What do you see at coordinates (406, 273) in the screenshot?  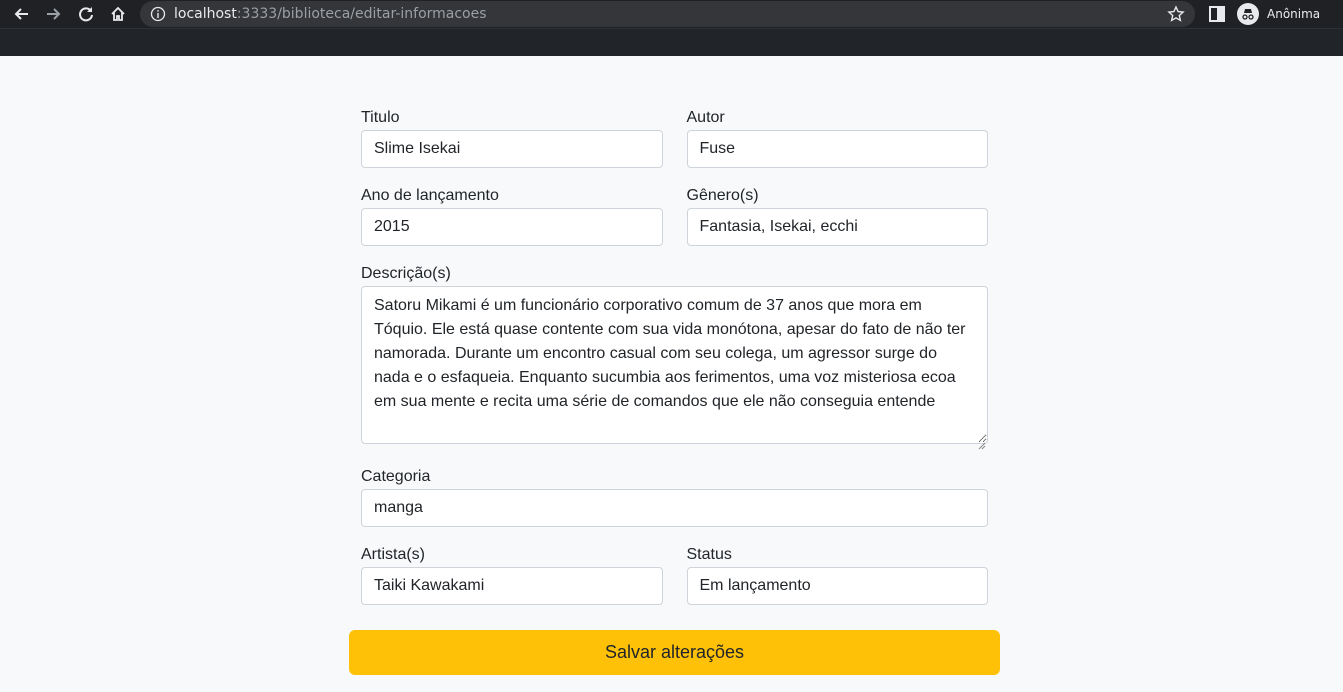 I see `descricao-label: Descrição(s)` at bounding box center [406, 273].